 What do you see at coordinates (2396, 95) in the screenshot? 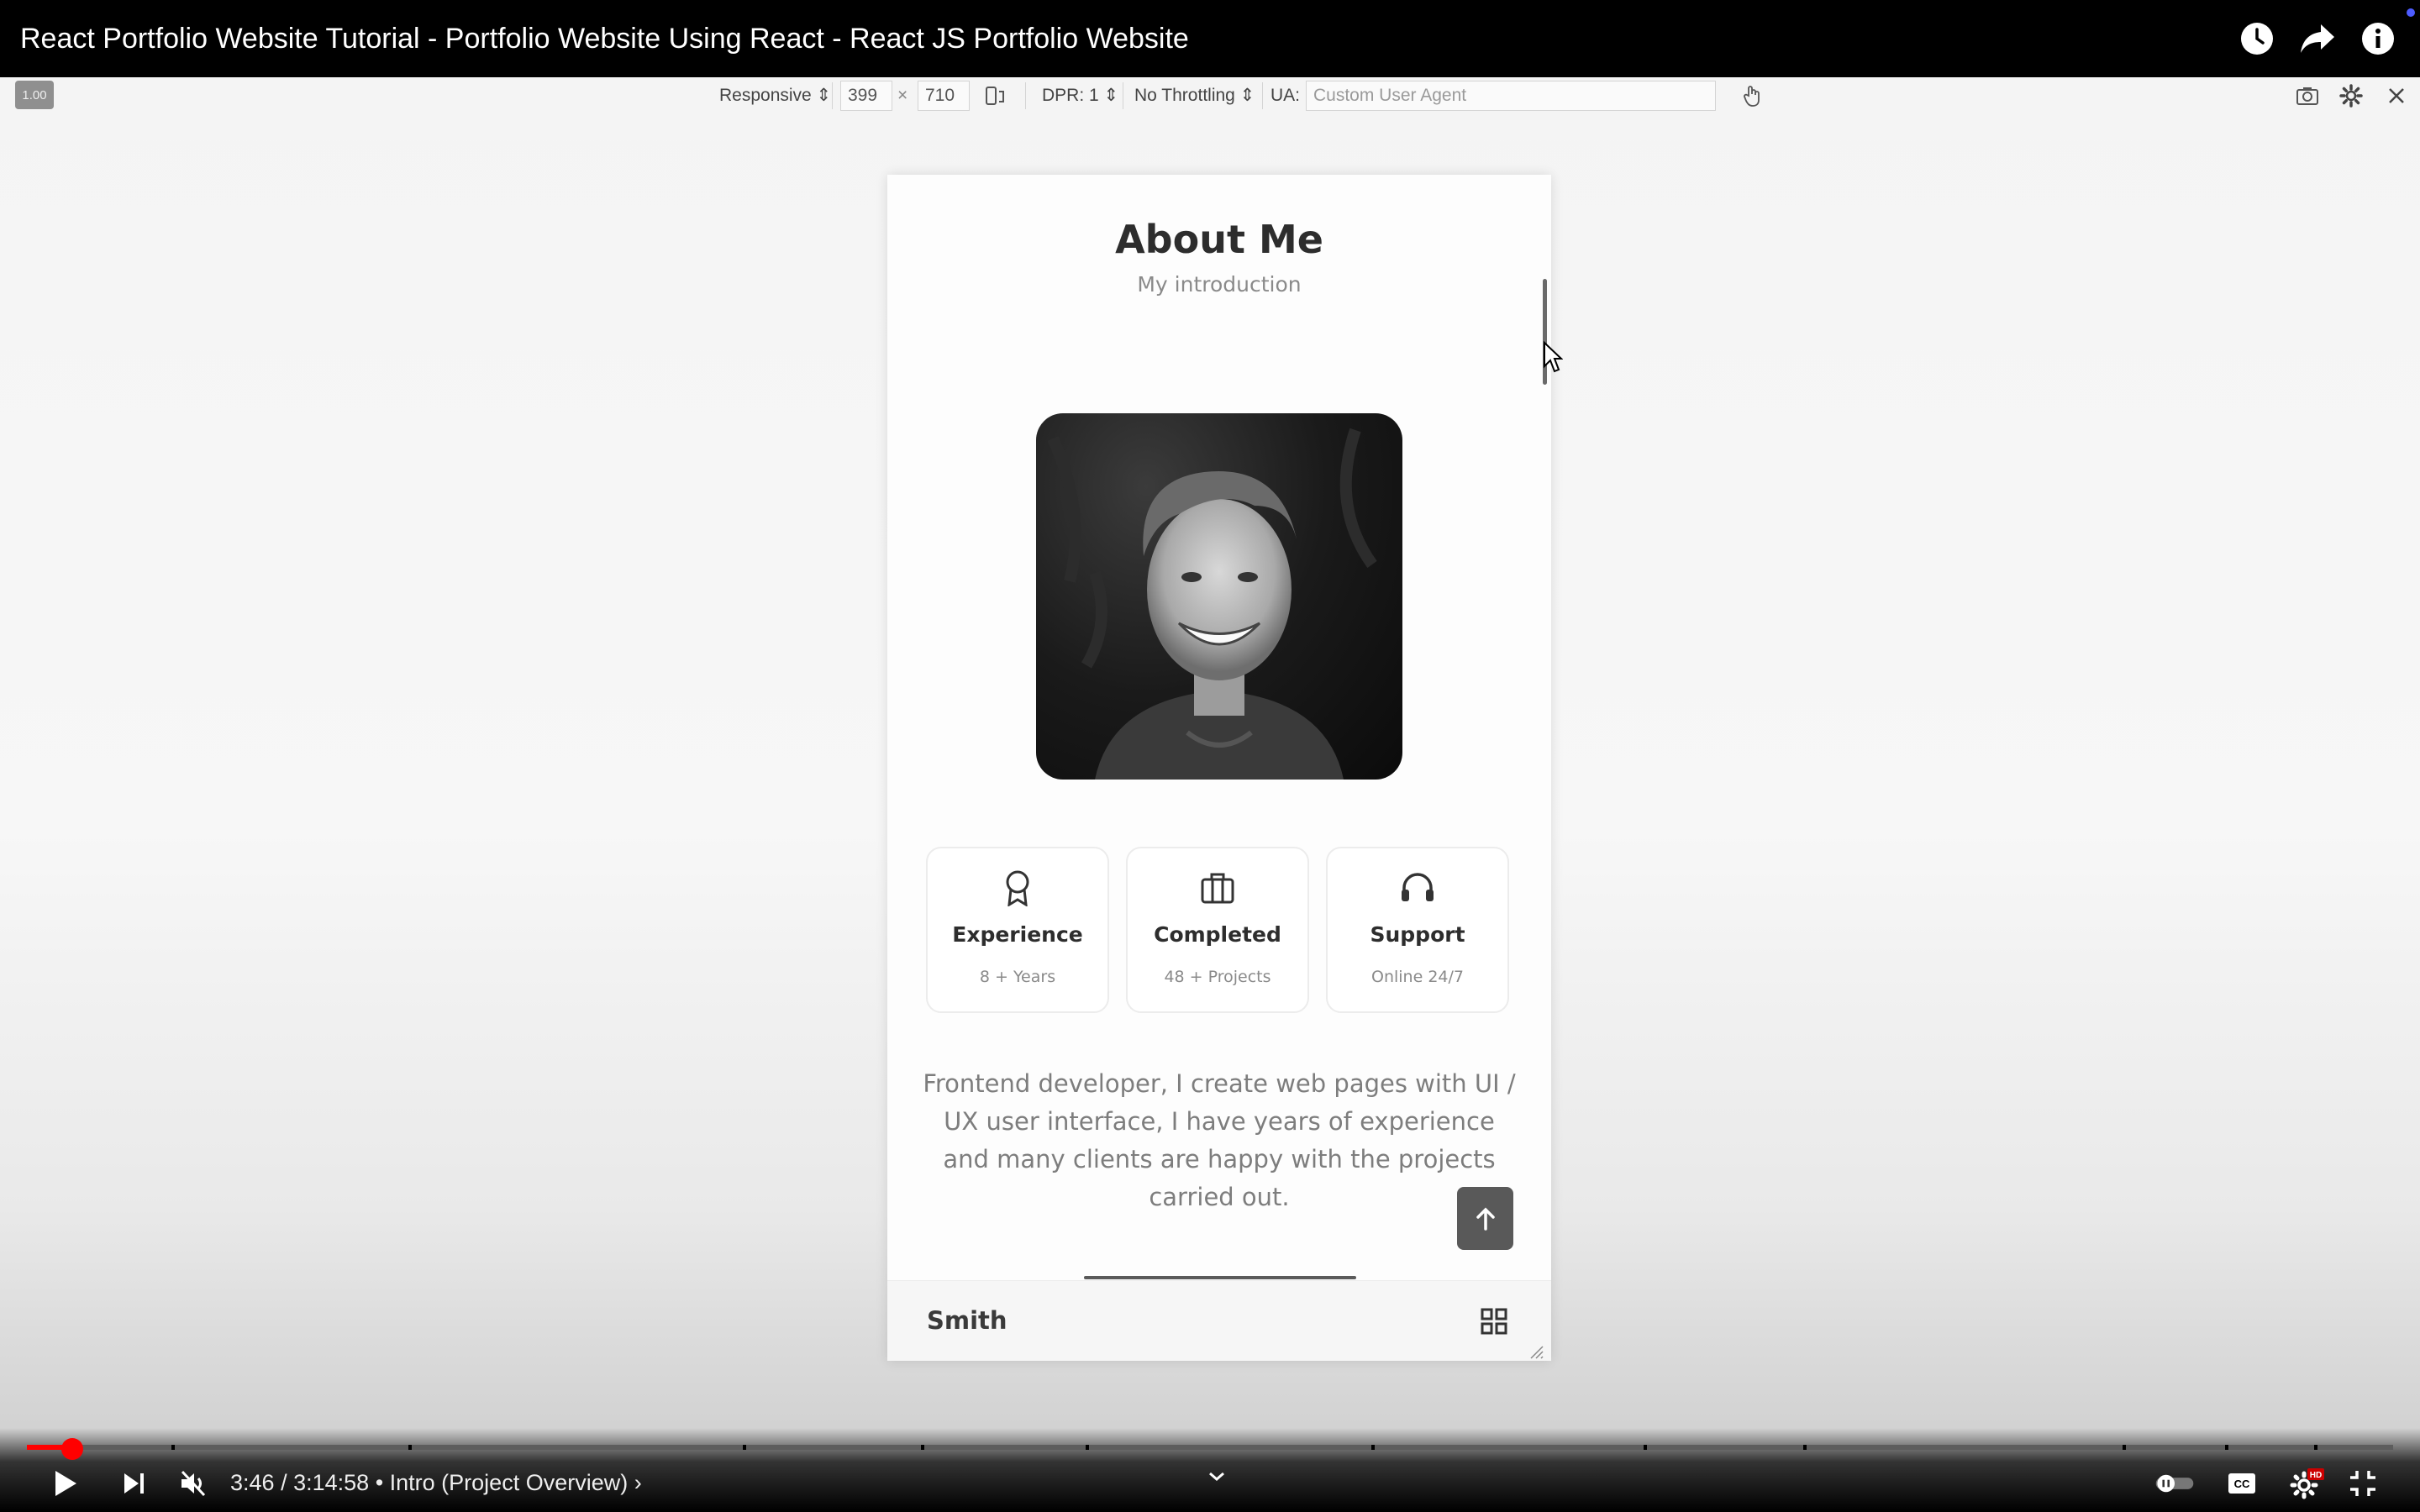
I see `close-icon` at bounding box center [2396, 95].